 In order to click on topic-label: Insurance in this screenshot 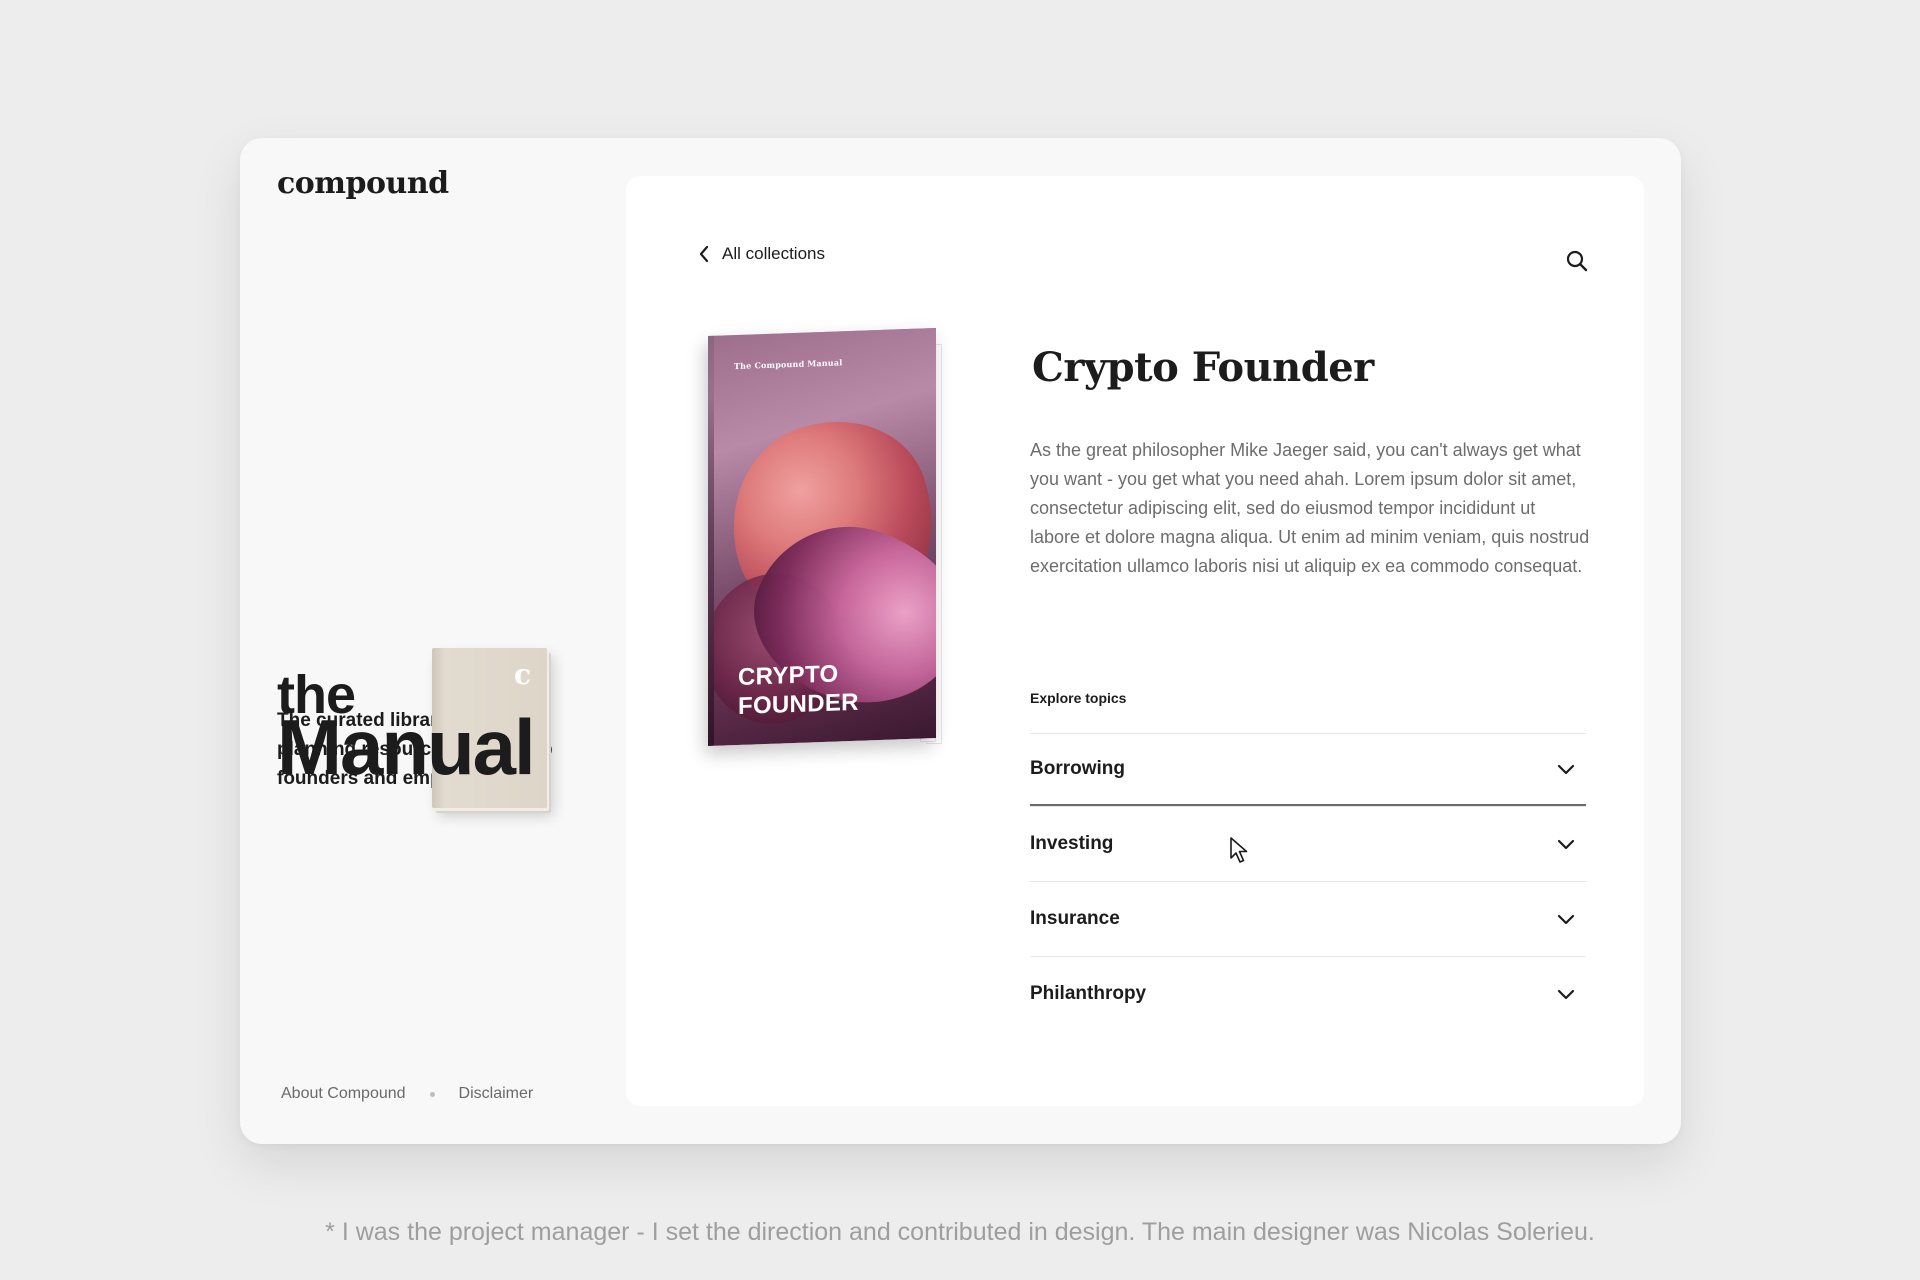, I will do `click(1075, 918)`.